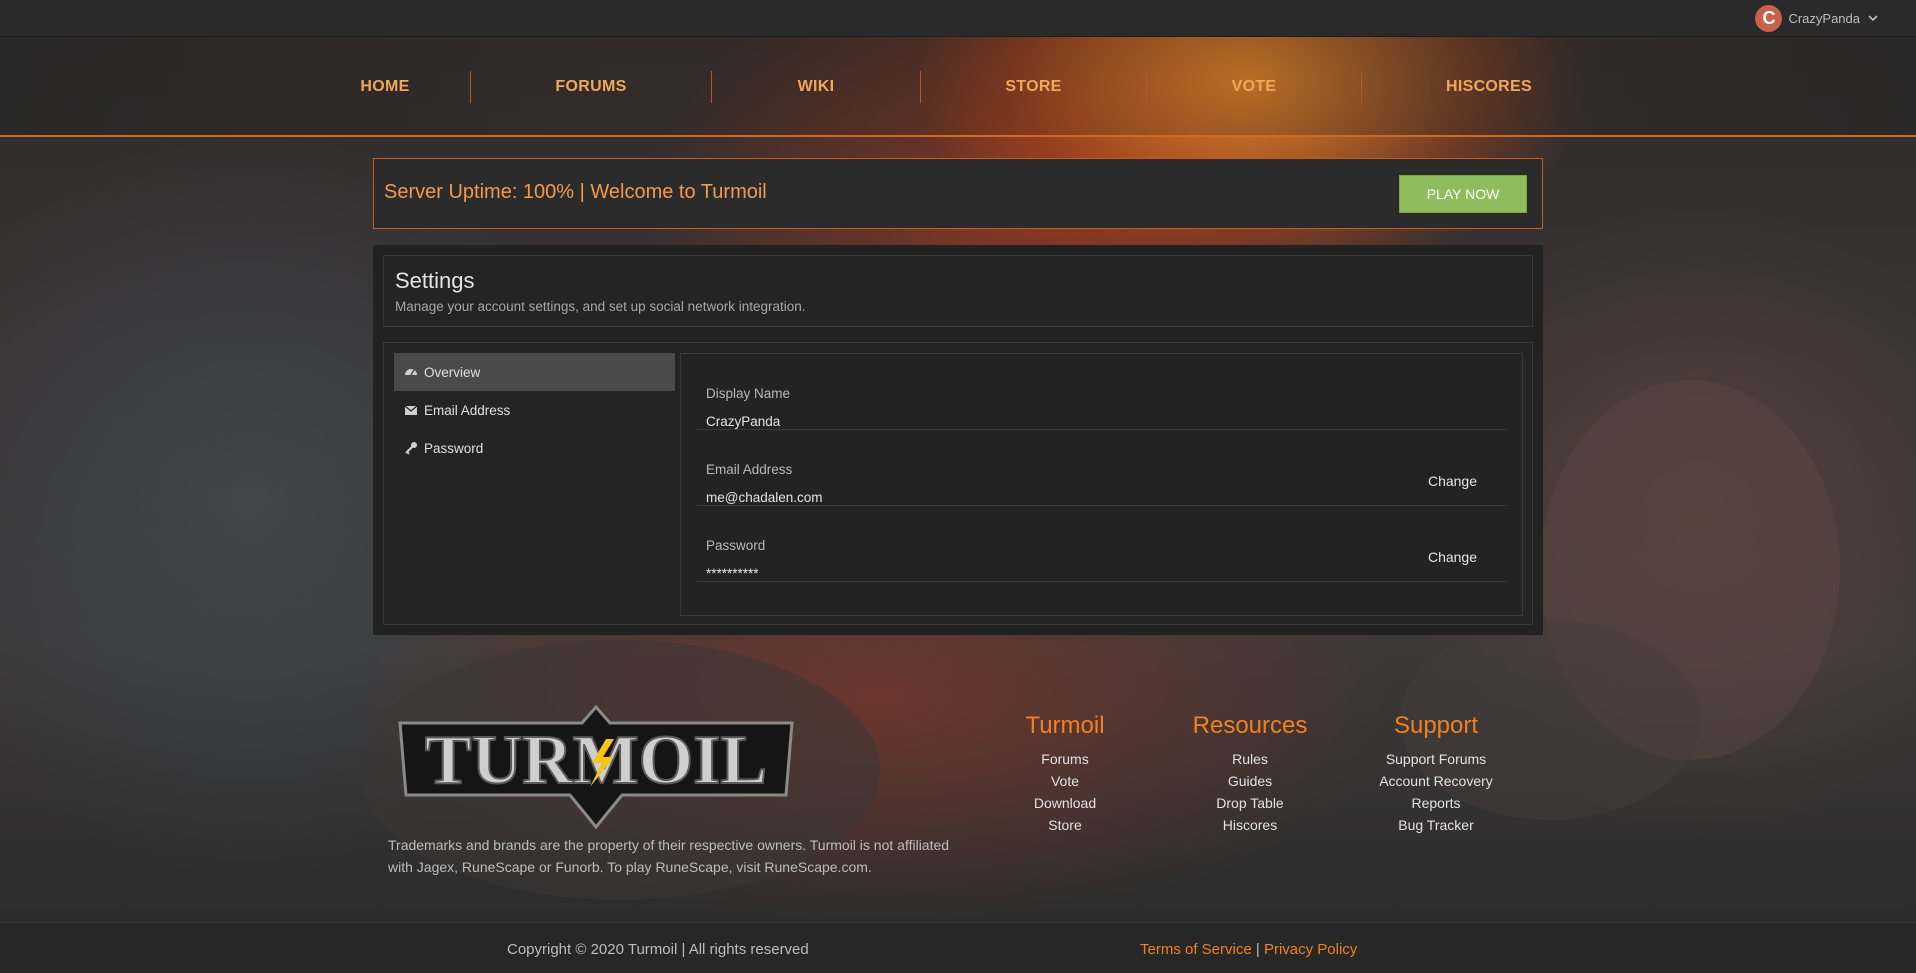  Describe the element at coordinates (1250, 825) in the screenshot. I see `footer-link-hiscores: Hiscores` at that location.